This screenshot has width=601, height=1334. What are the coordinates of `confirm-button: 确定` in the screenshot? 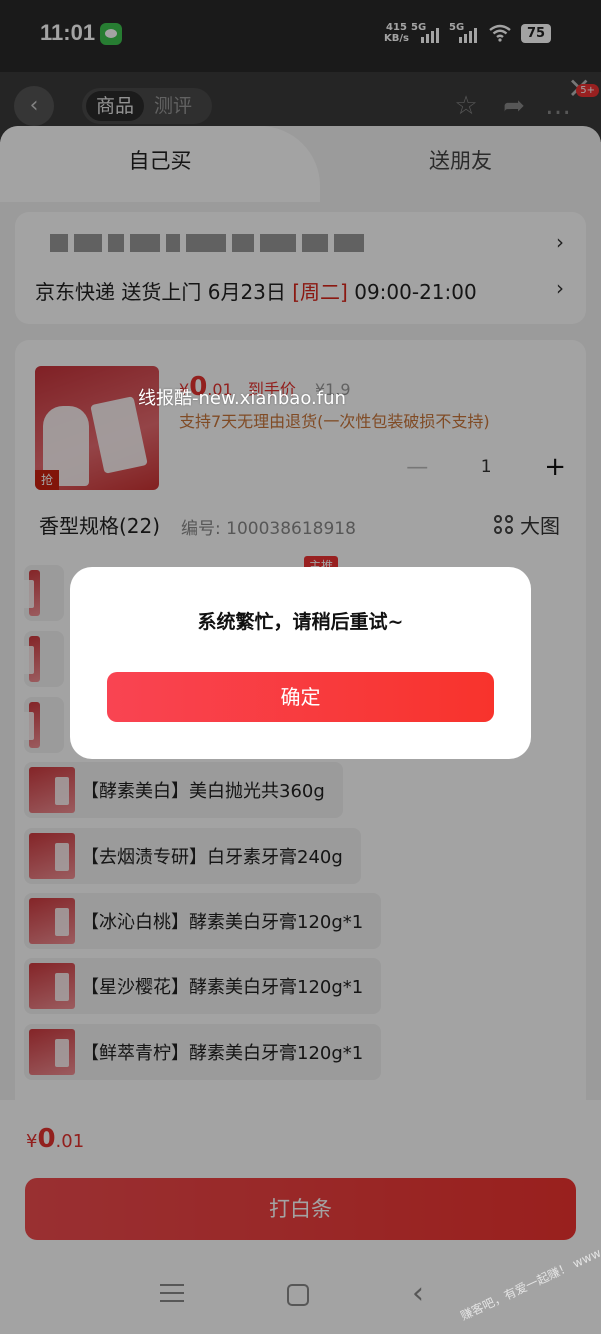 It's located at (300, 697).